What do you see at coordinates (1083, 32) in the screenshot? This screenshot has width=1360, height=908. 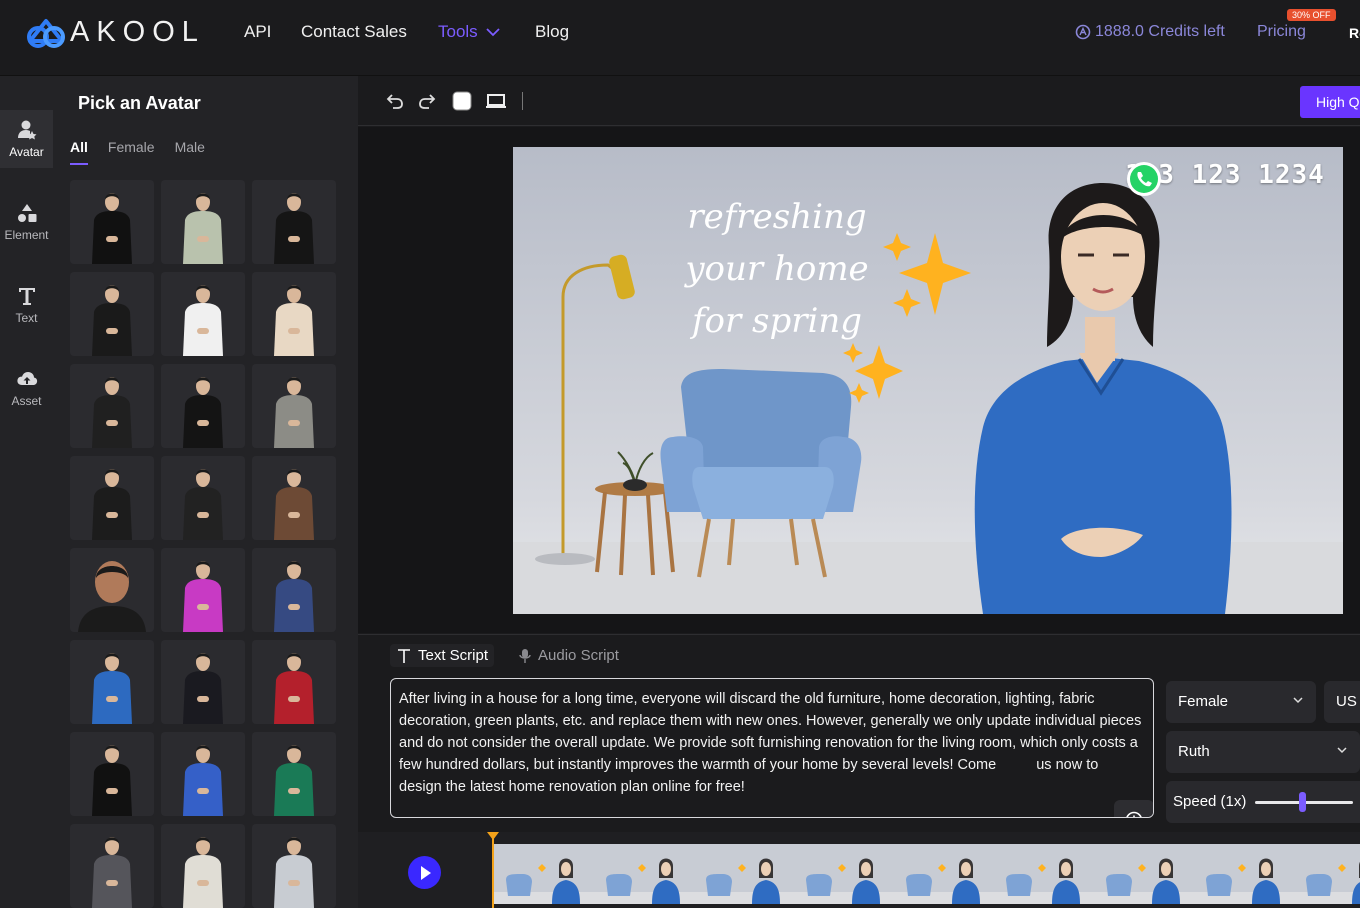 I see `credits-icon` at bounding box center [1083, 32].